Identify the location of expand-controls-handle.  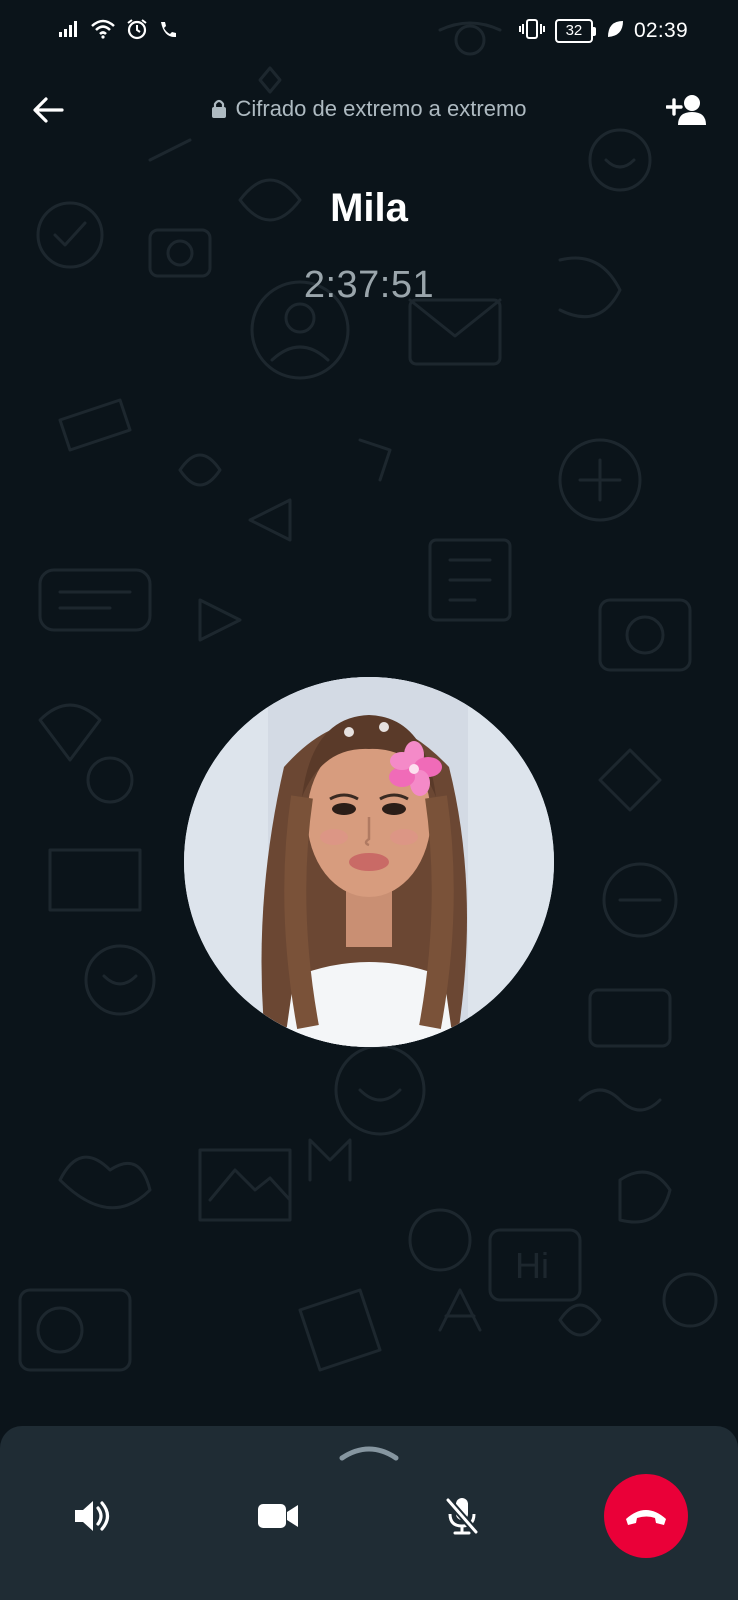
(369, 1452).